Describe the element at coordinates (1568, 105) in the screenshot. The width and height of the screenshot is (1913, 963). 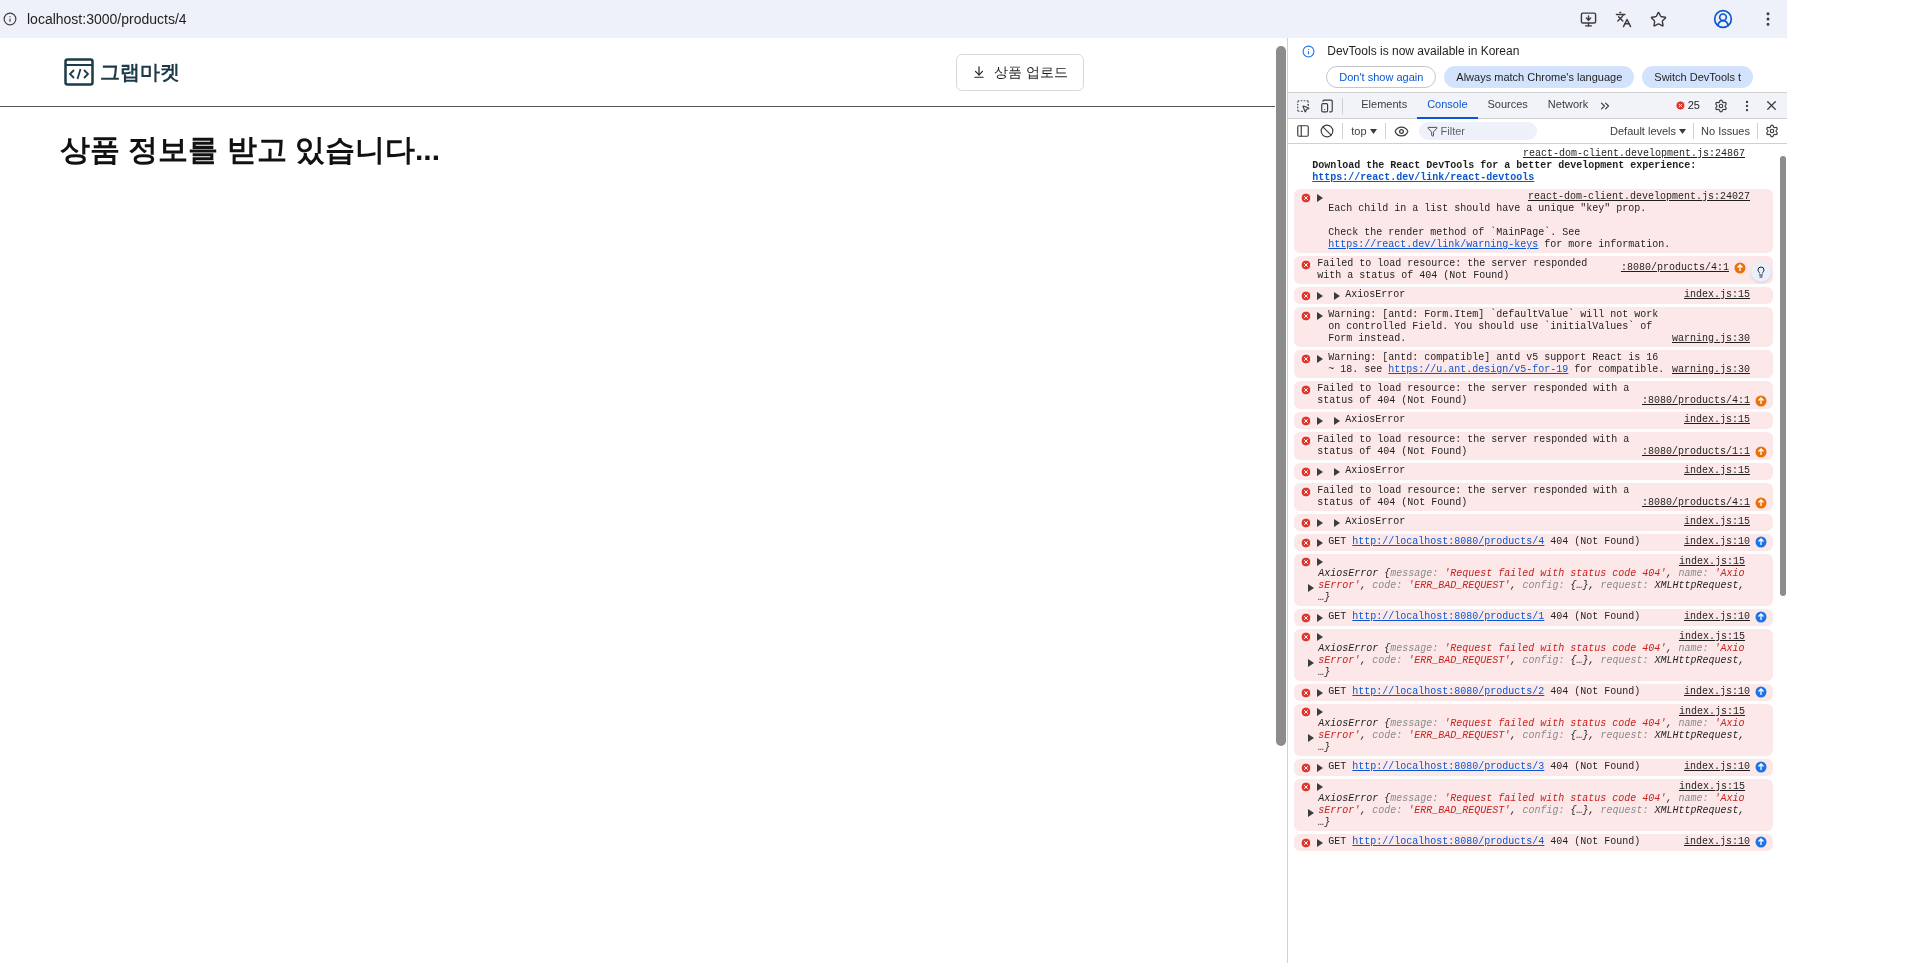
I see `devtools-tab: Network` at that location.